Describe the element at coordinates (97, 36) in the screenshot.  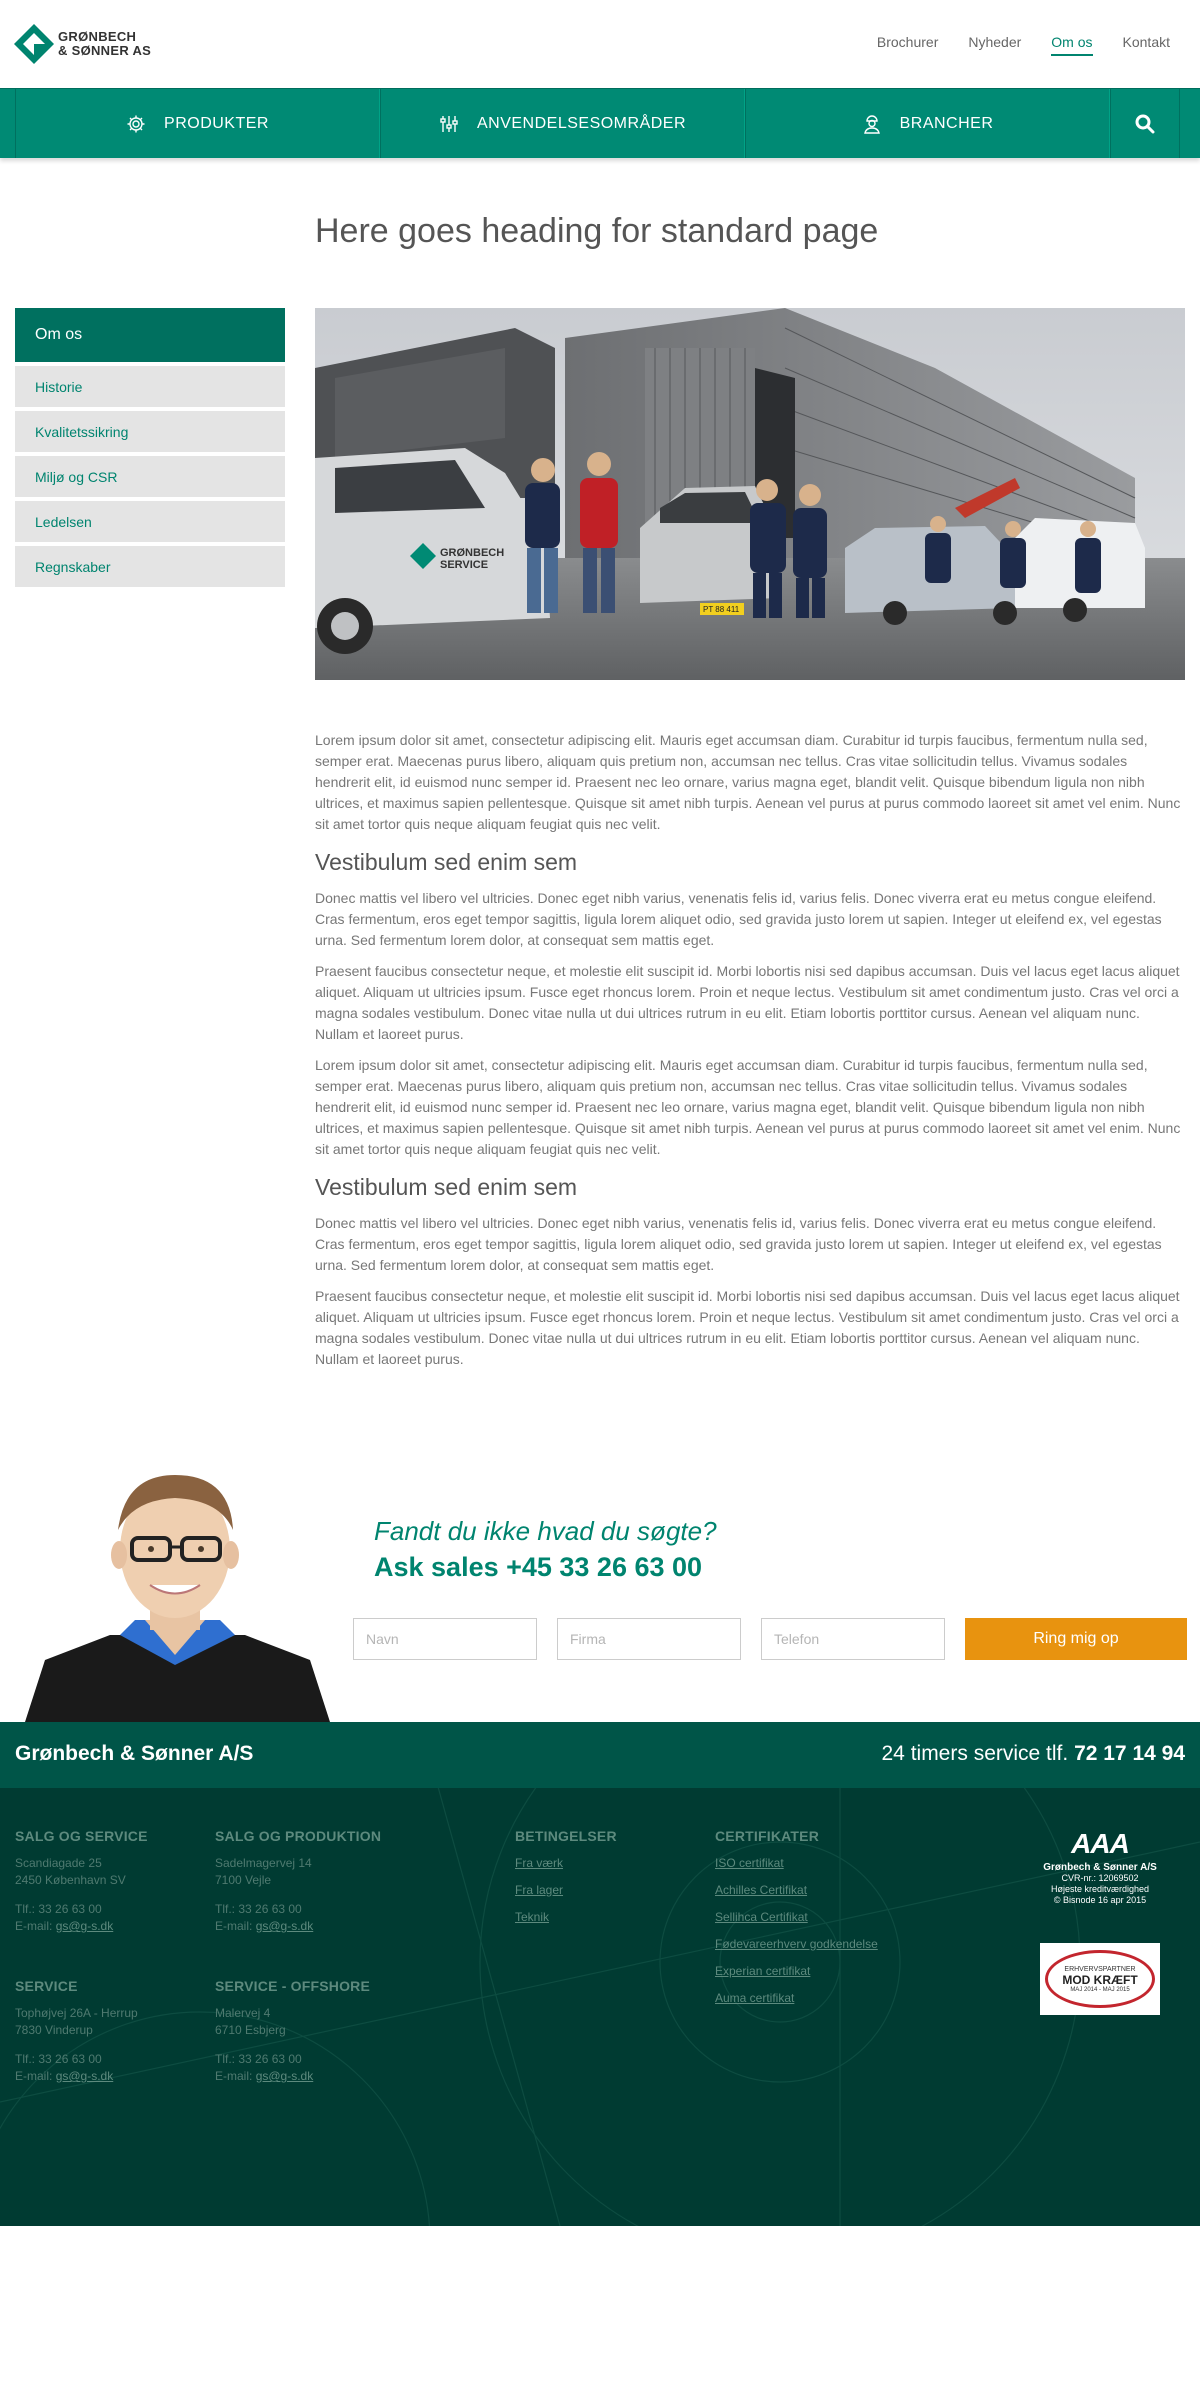
I see `logo-line-1: GRØNBECH` at that location.